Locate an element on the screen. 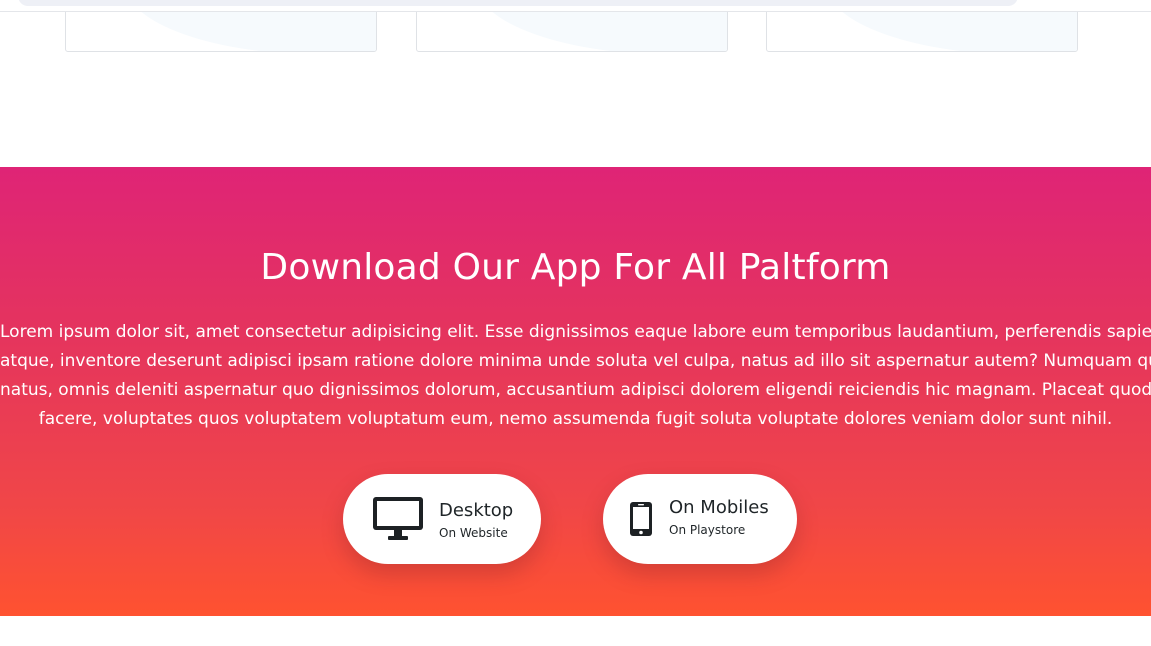 The height and width of the screenshot is (646, 1151). desktop-monitor-icon is located at coordinates (398, 519).